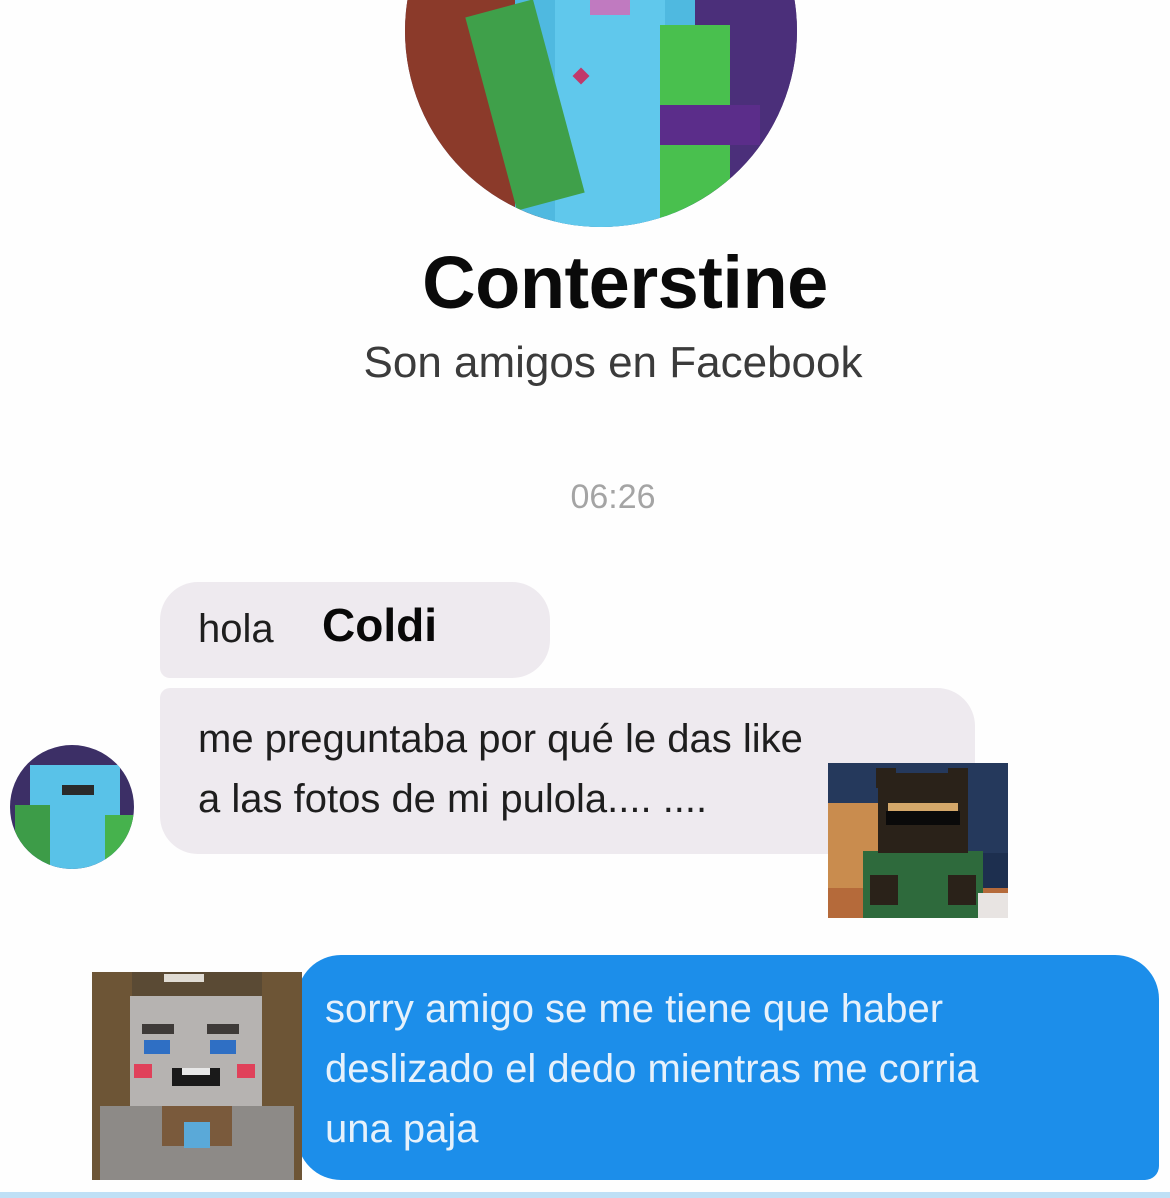 This screenshot has height=1198, width=1170. I want to click on sender-avatar, so click(72, 807).